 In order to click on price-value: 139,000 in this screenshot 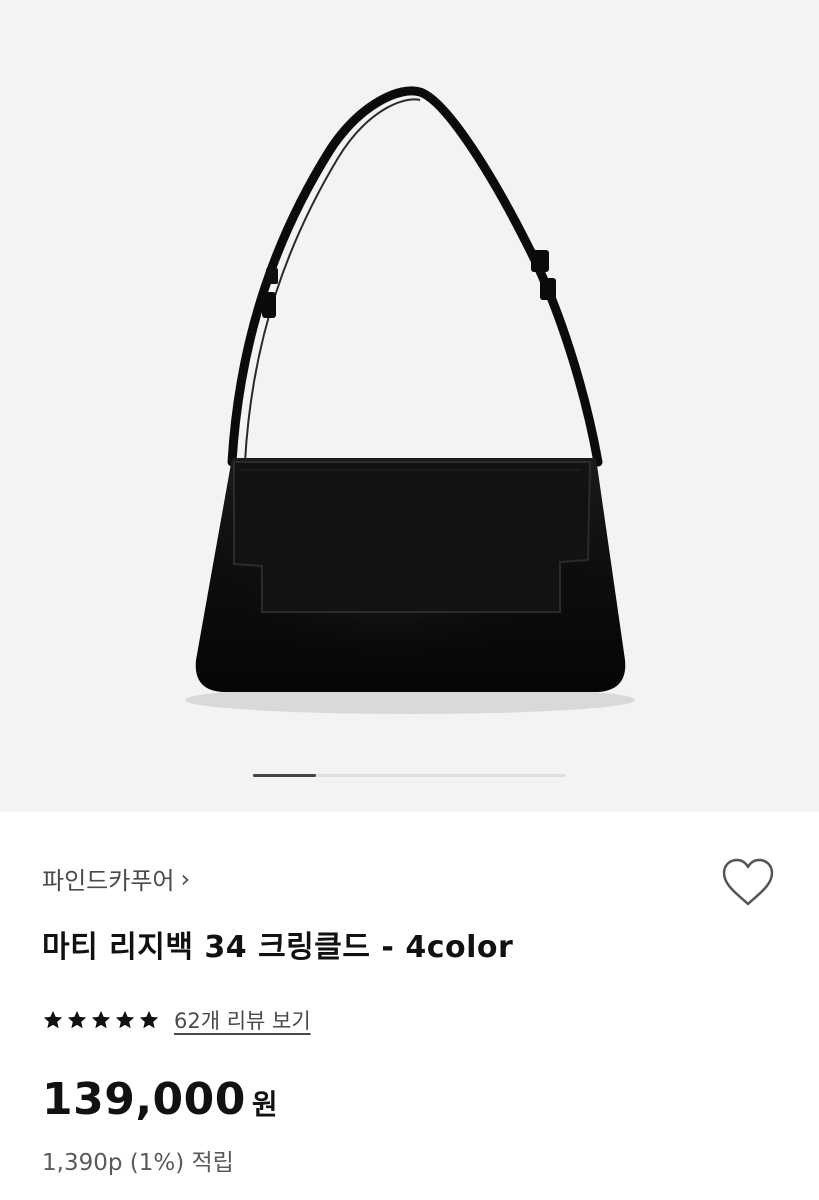, I will do `click(144, 1099)`.